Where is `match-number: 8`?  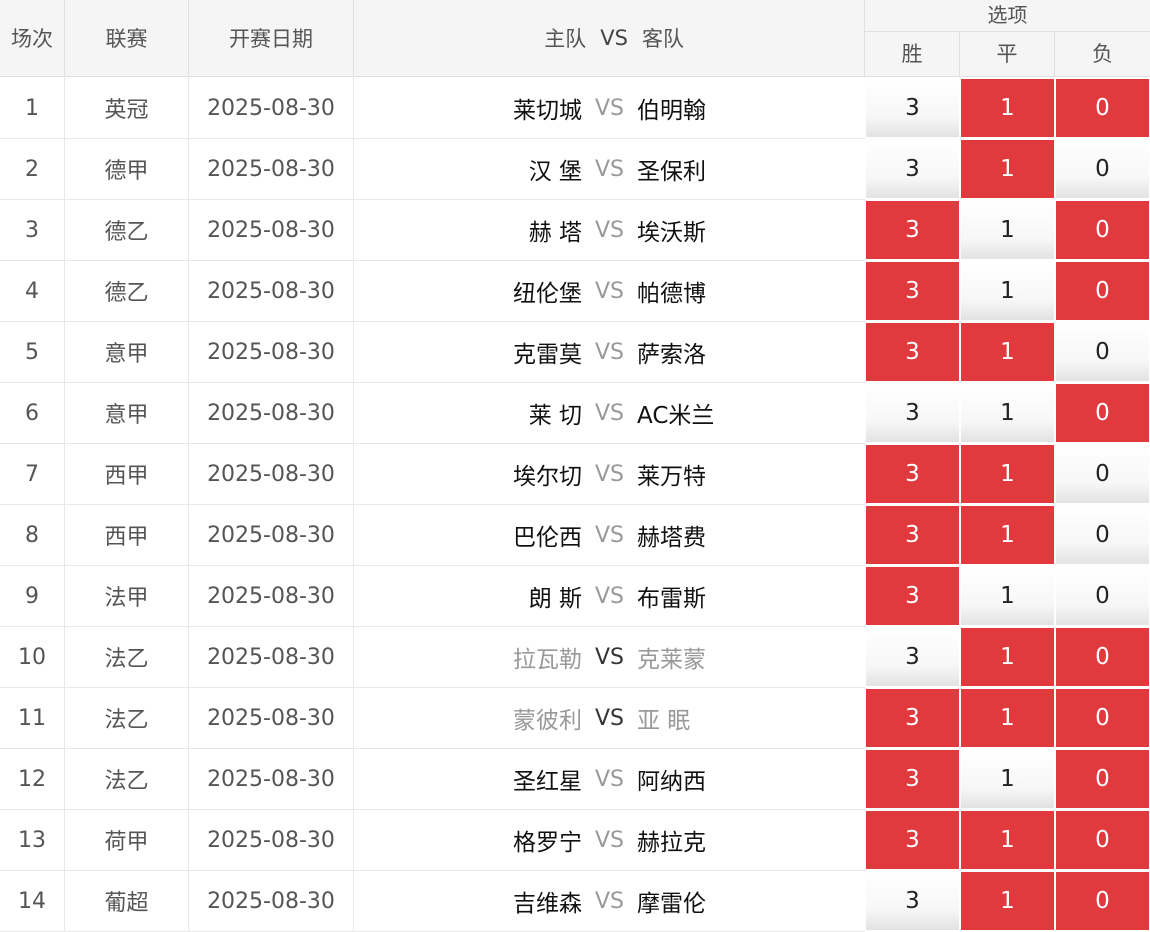 match-number: 8 is located at coordinates (32, 535).